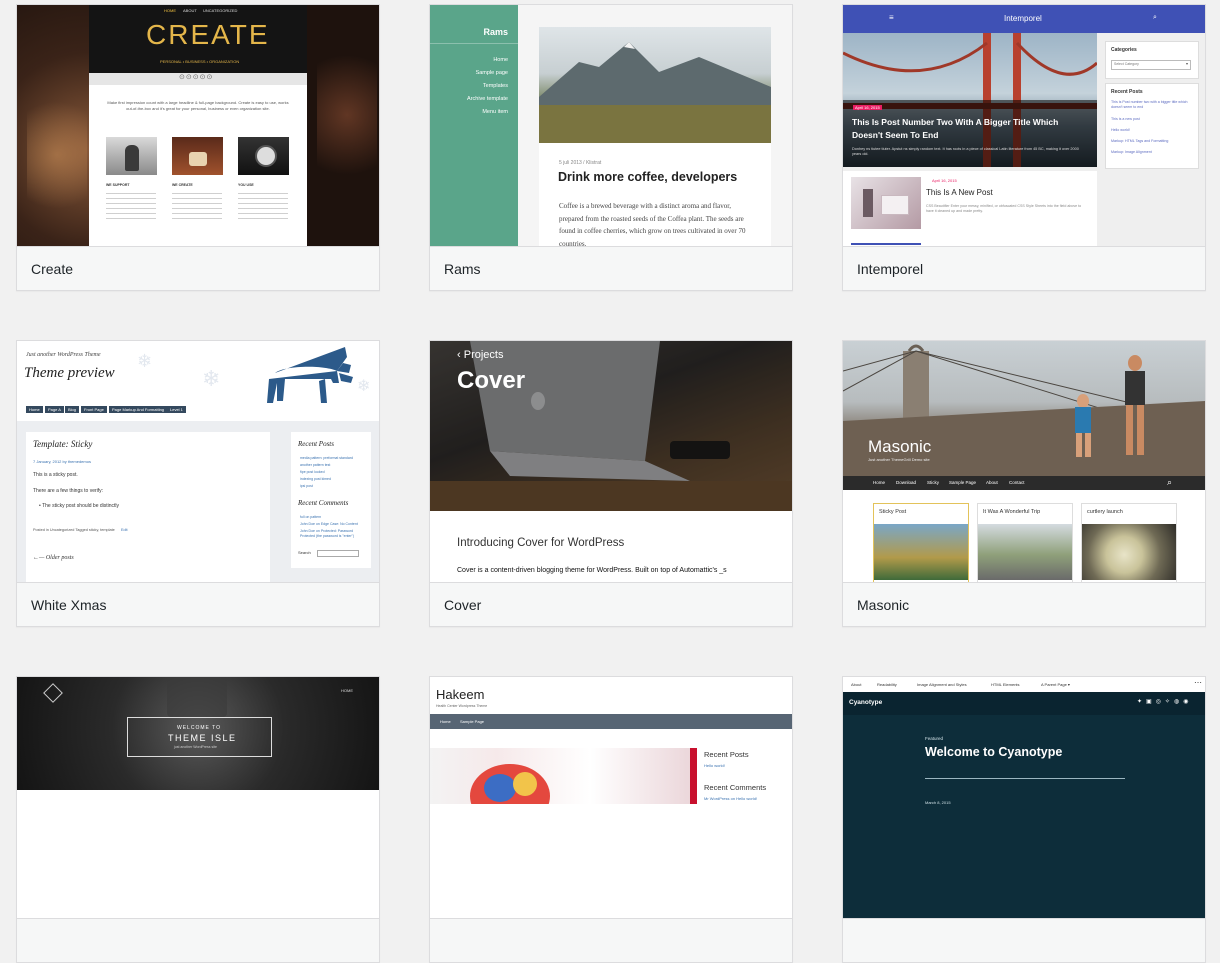  What do you see at coordinates (1198, 682) in the screenshot?
I see `more-icon: ⋯` at bounding box center [1198, 682].